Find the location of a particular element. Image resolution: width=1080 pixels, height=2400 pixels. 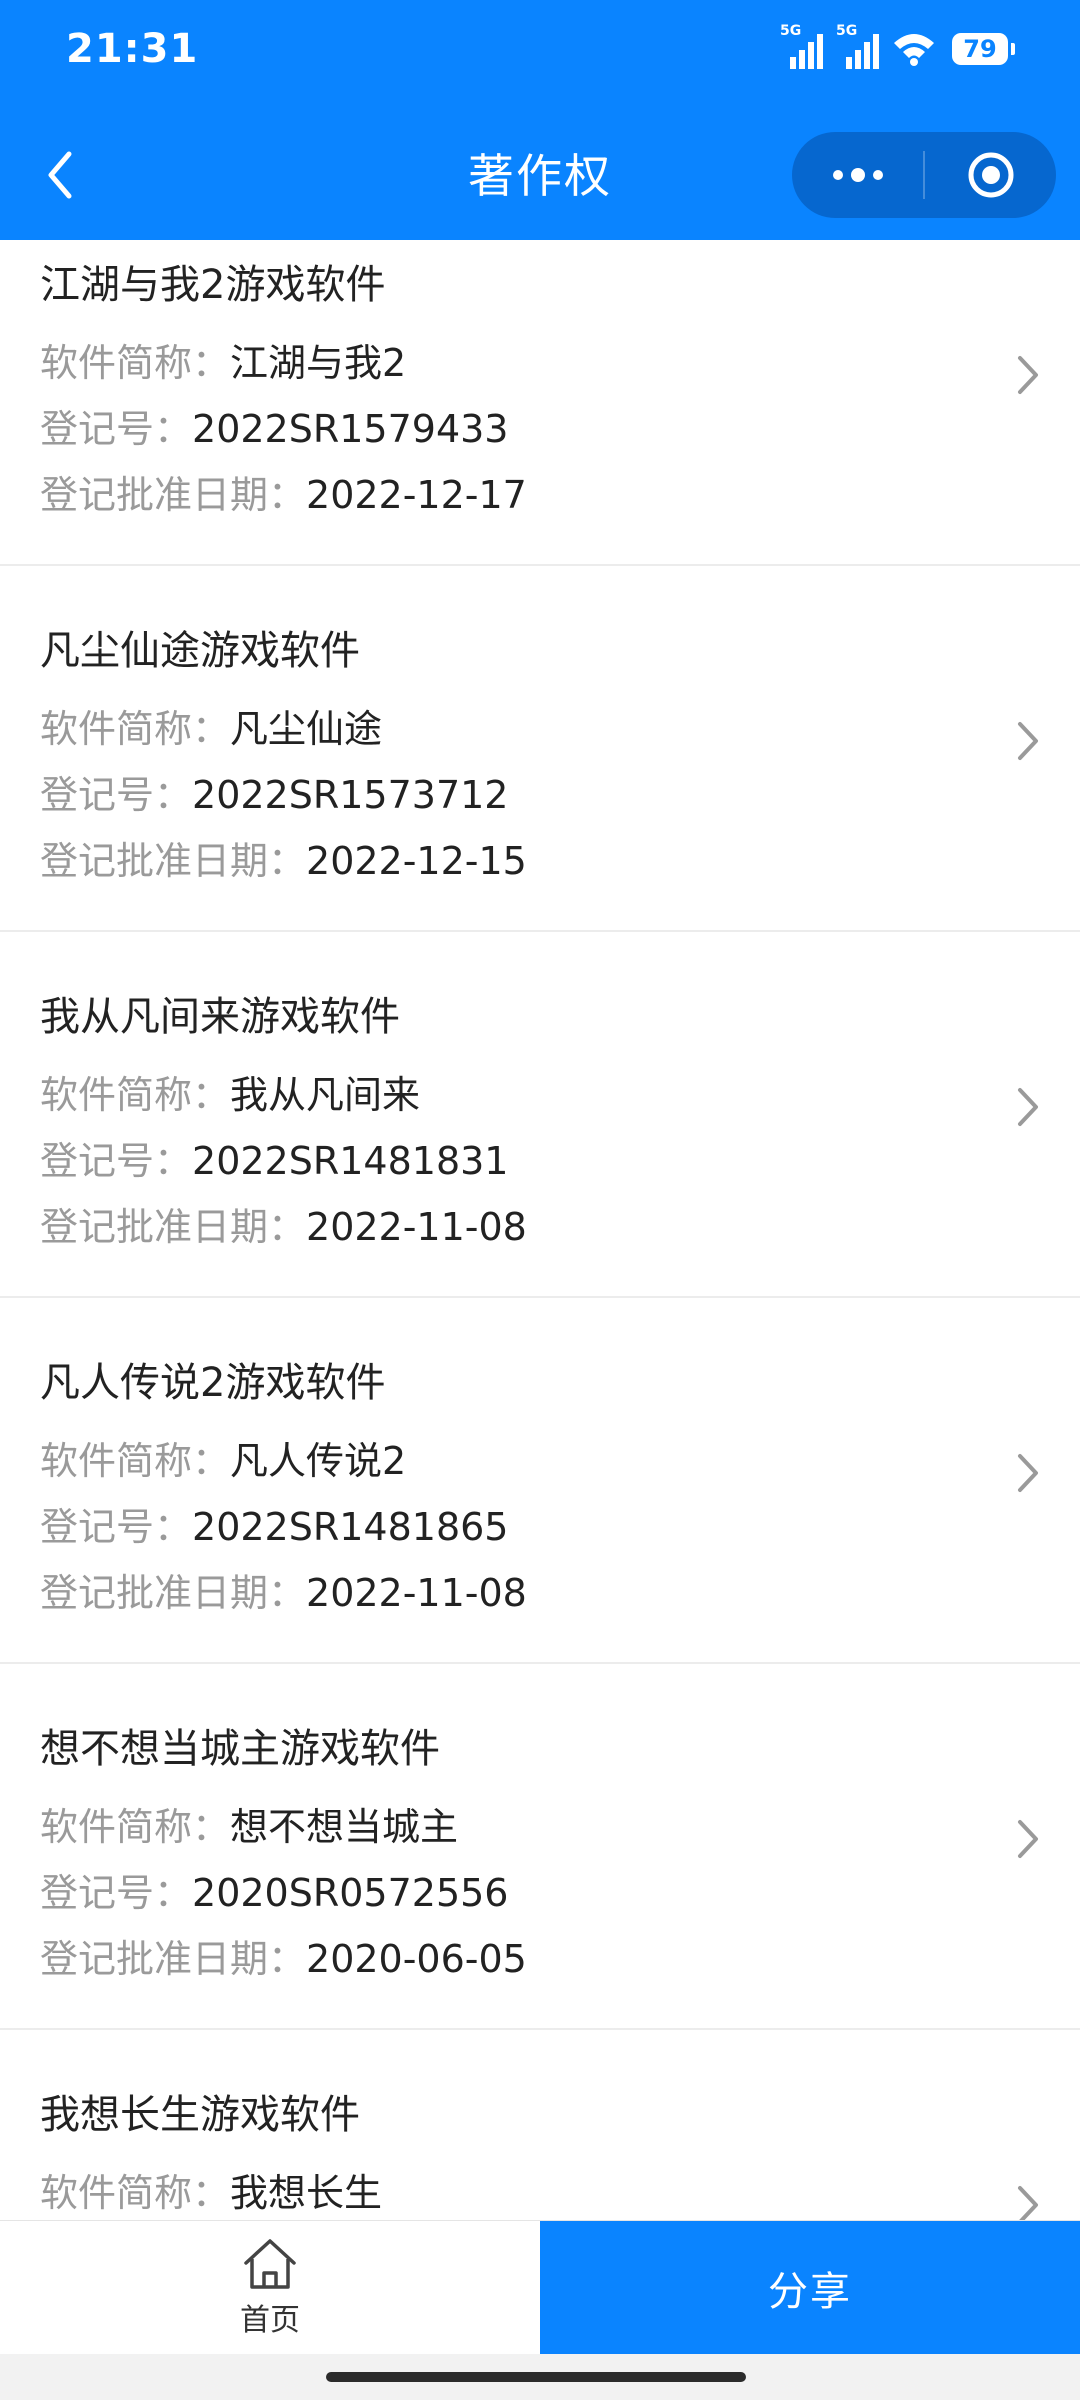

short-name-row: 软件简称：我想长生 is located at coordinates (211, 2189).